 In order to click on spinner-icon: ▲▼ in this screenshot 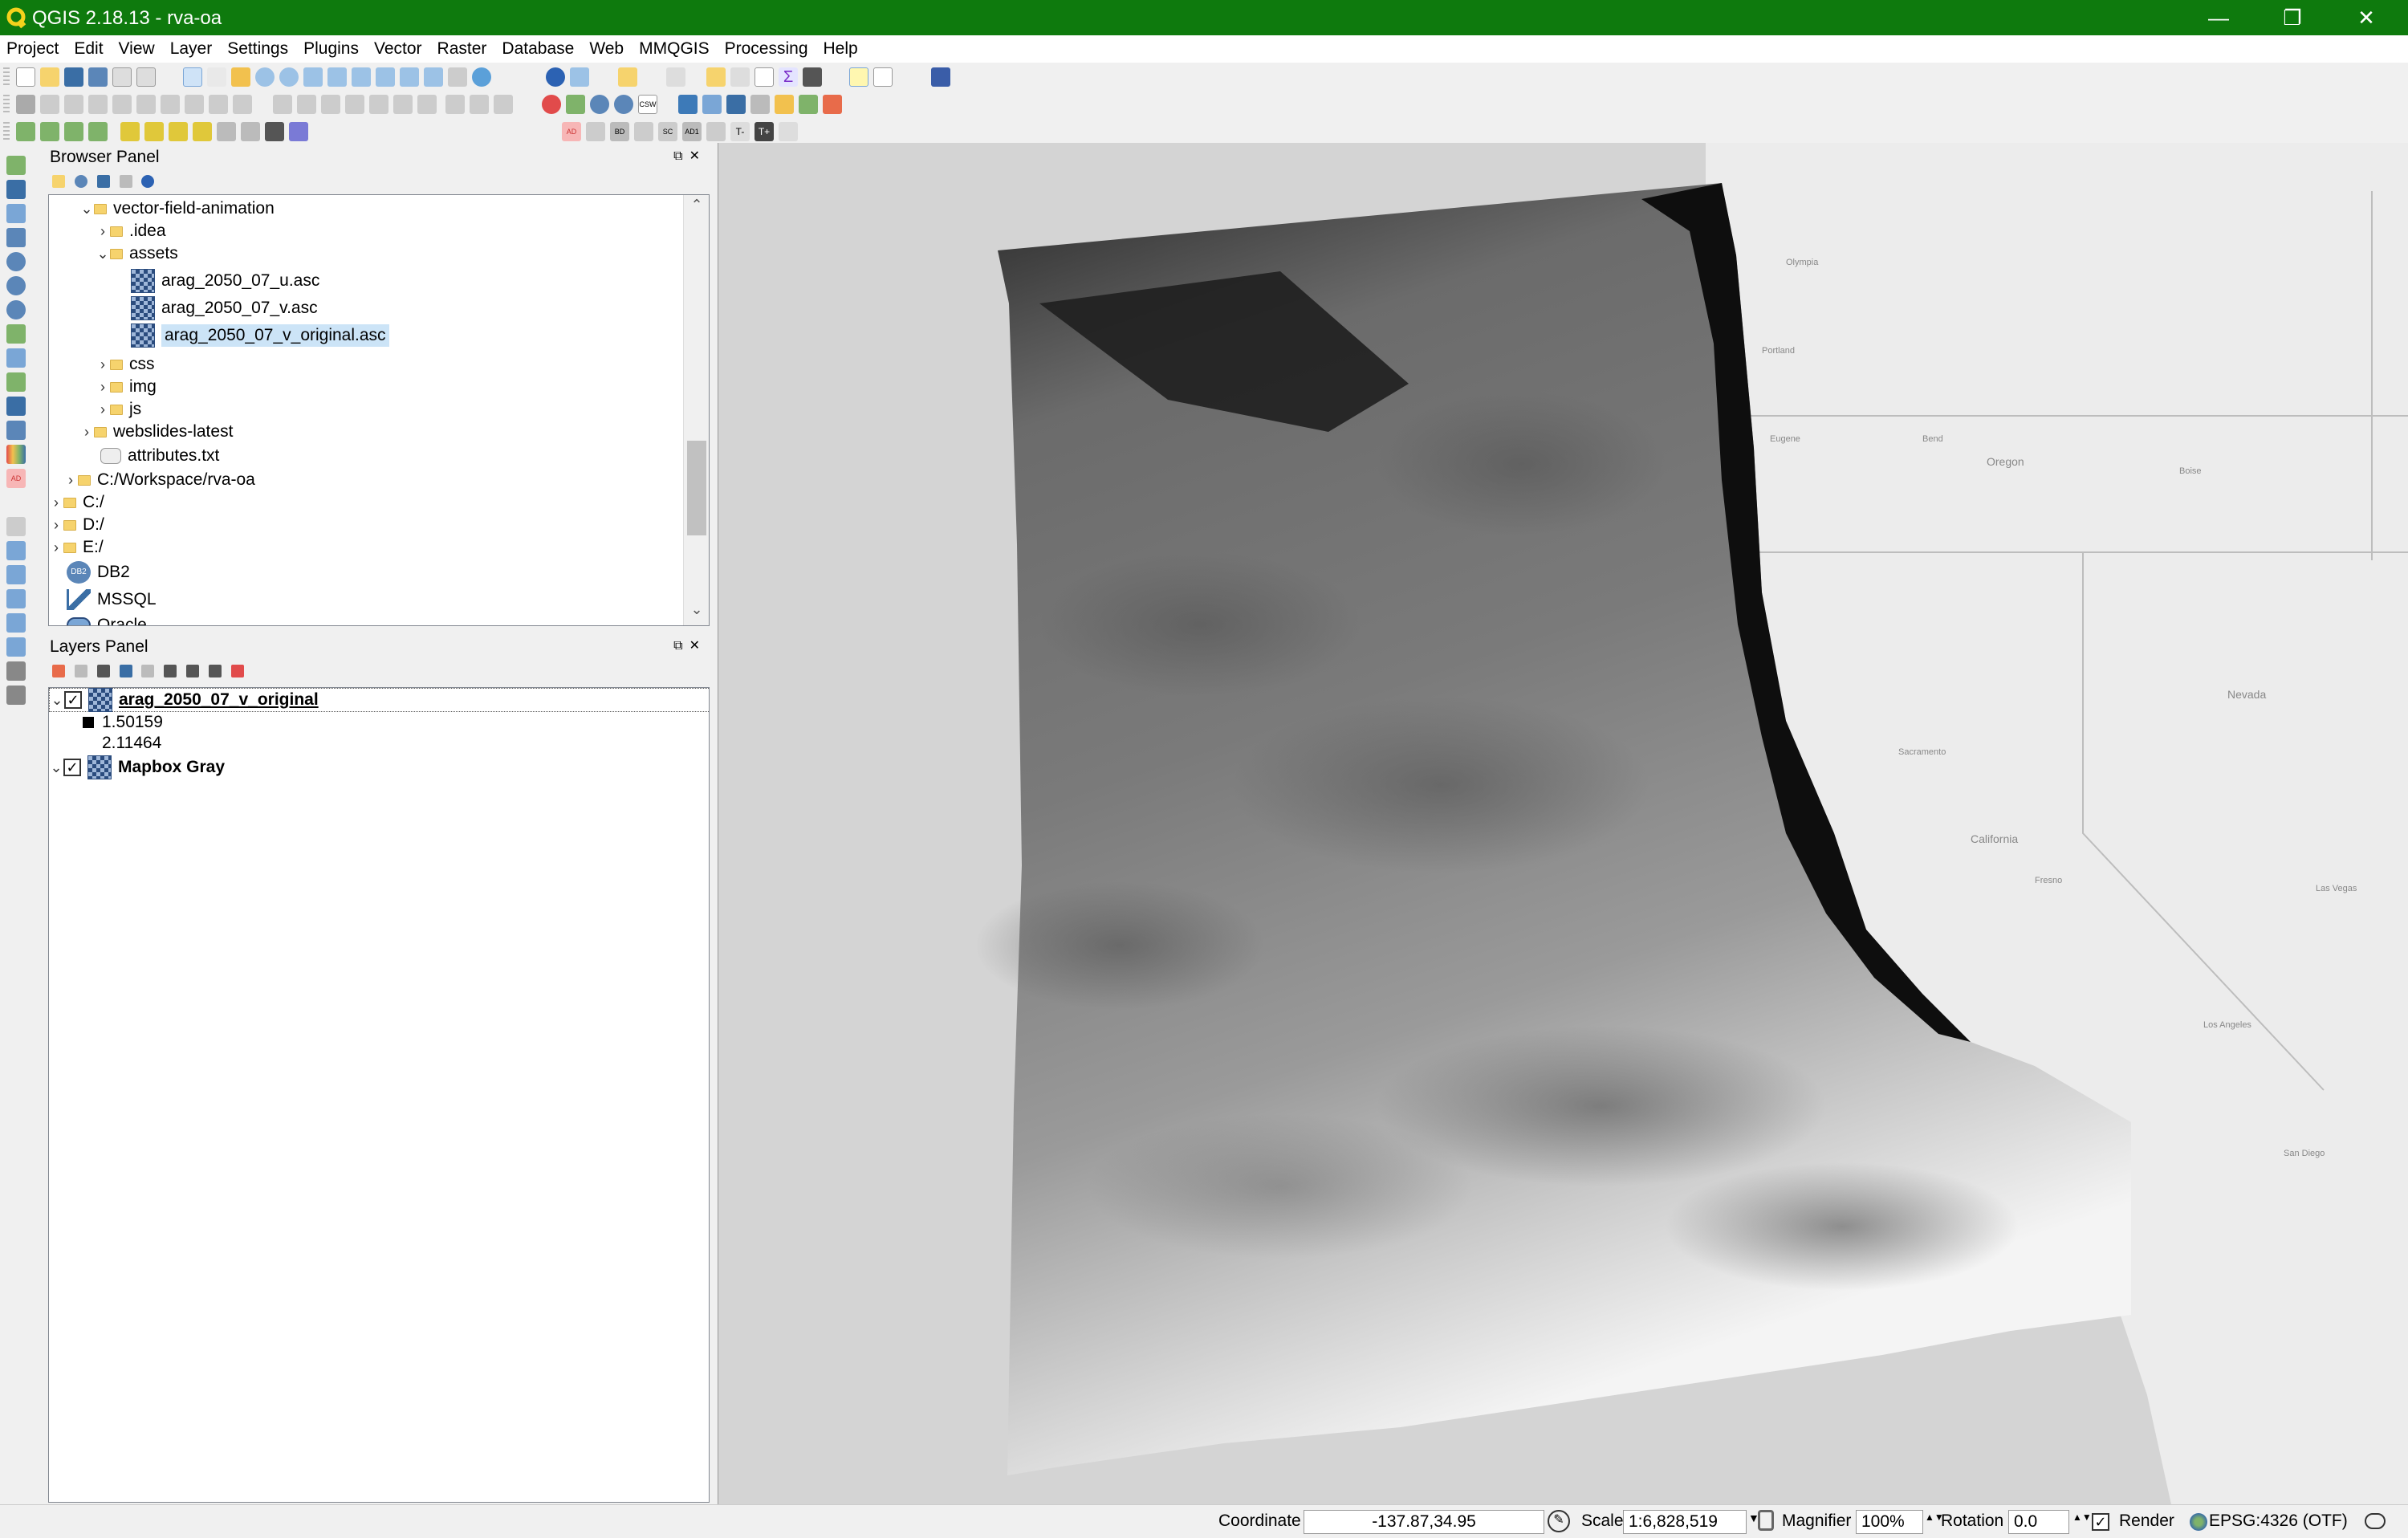, I will do `click(2082, 1517)`.